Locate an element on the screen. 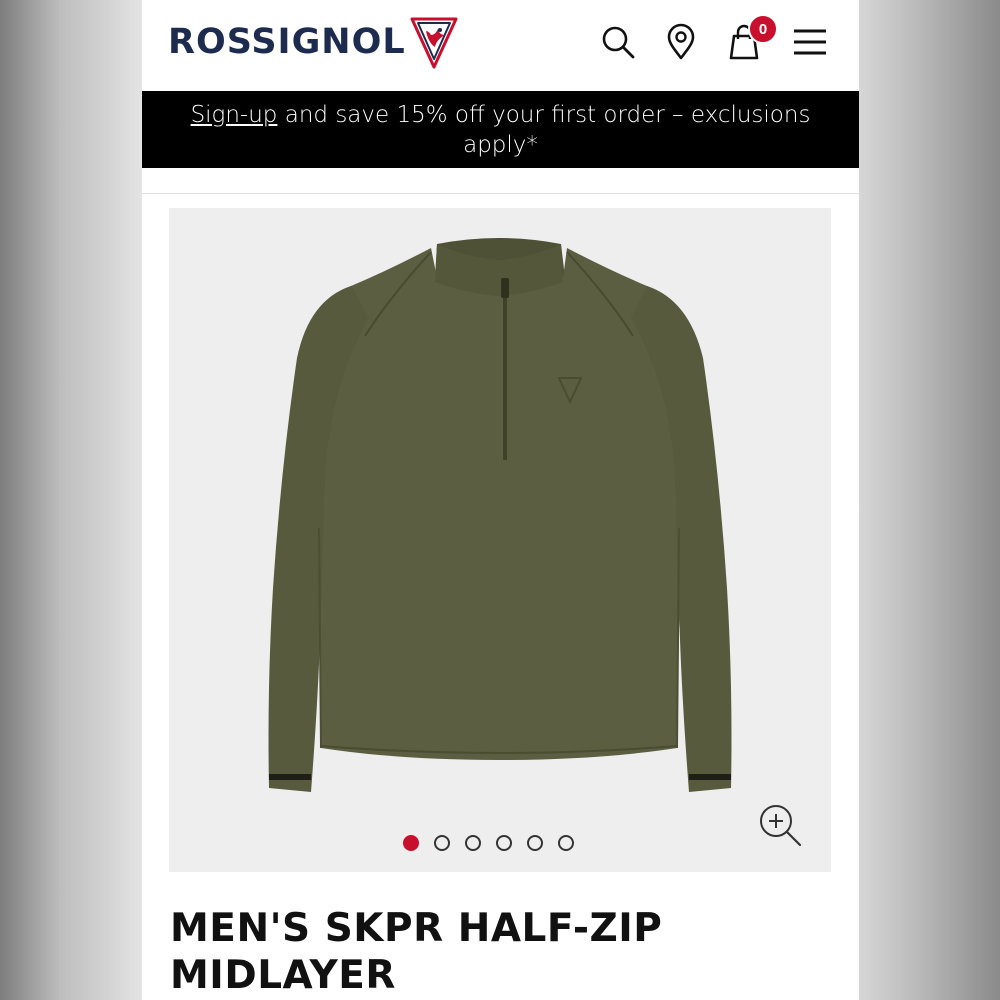 Image resolution: width=1000 pixels, height=1000 pixels. menu-icon is located at coordinates (810, 42).